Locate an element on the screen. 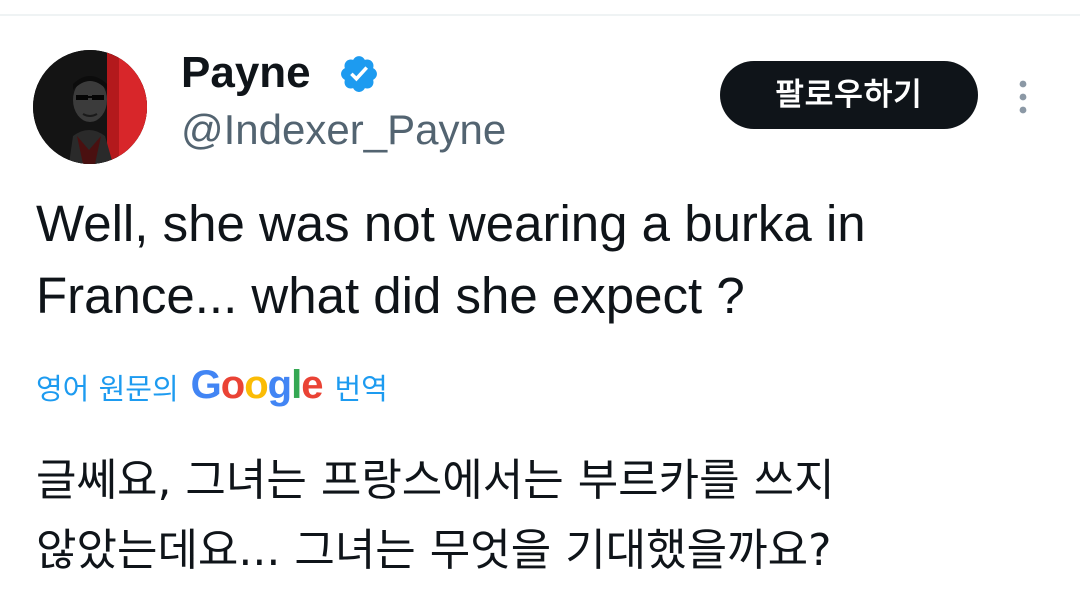  translation-attribution: 영어 원문의 Google 번역 is located at coordinates (212, 387).